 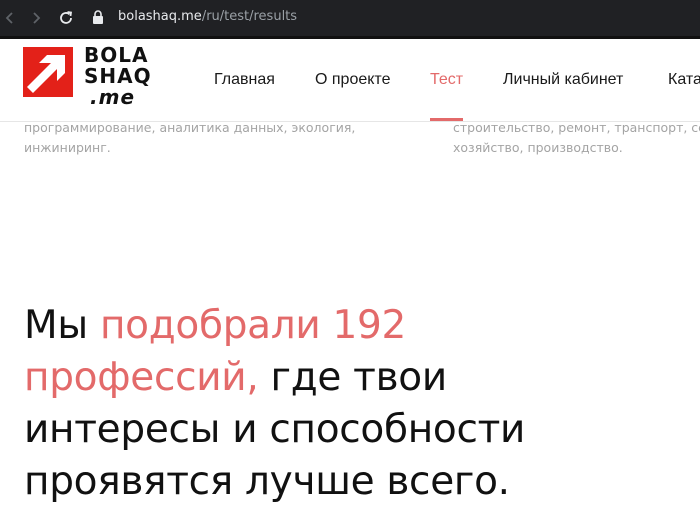 I want to click on browser-toolbar: bolashaq.me/ru/test/results, so click(x=350, y=18).